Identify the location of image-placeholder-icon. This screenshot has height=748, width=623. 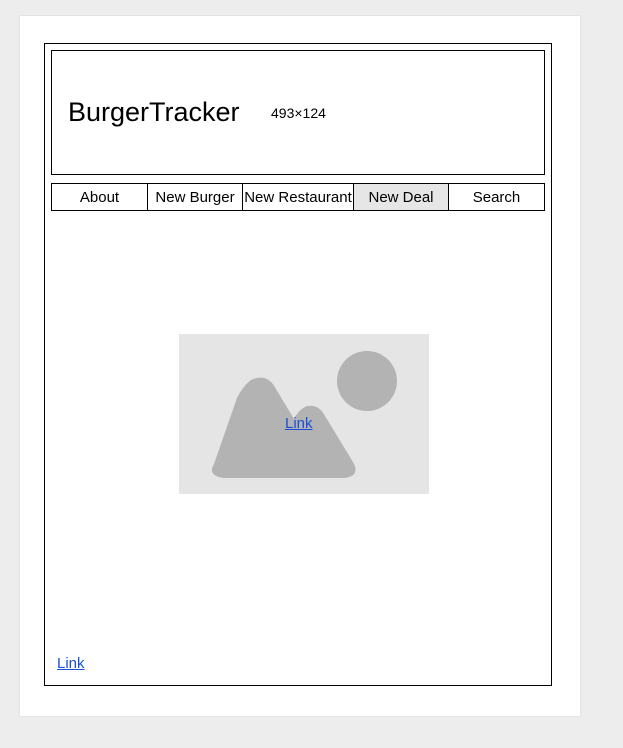
(304, 414).